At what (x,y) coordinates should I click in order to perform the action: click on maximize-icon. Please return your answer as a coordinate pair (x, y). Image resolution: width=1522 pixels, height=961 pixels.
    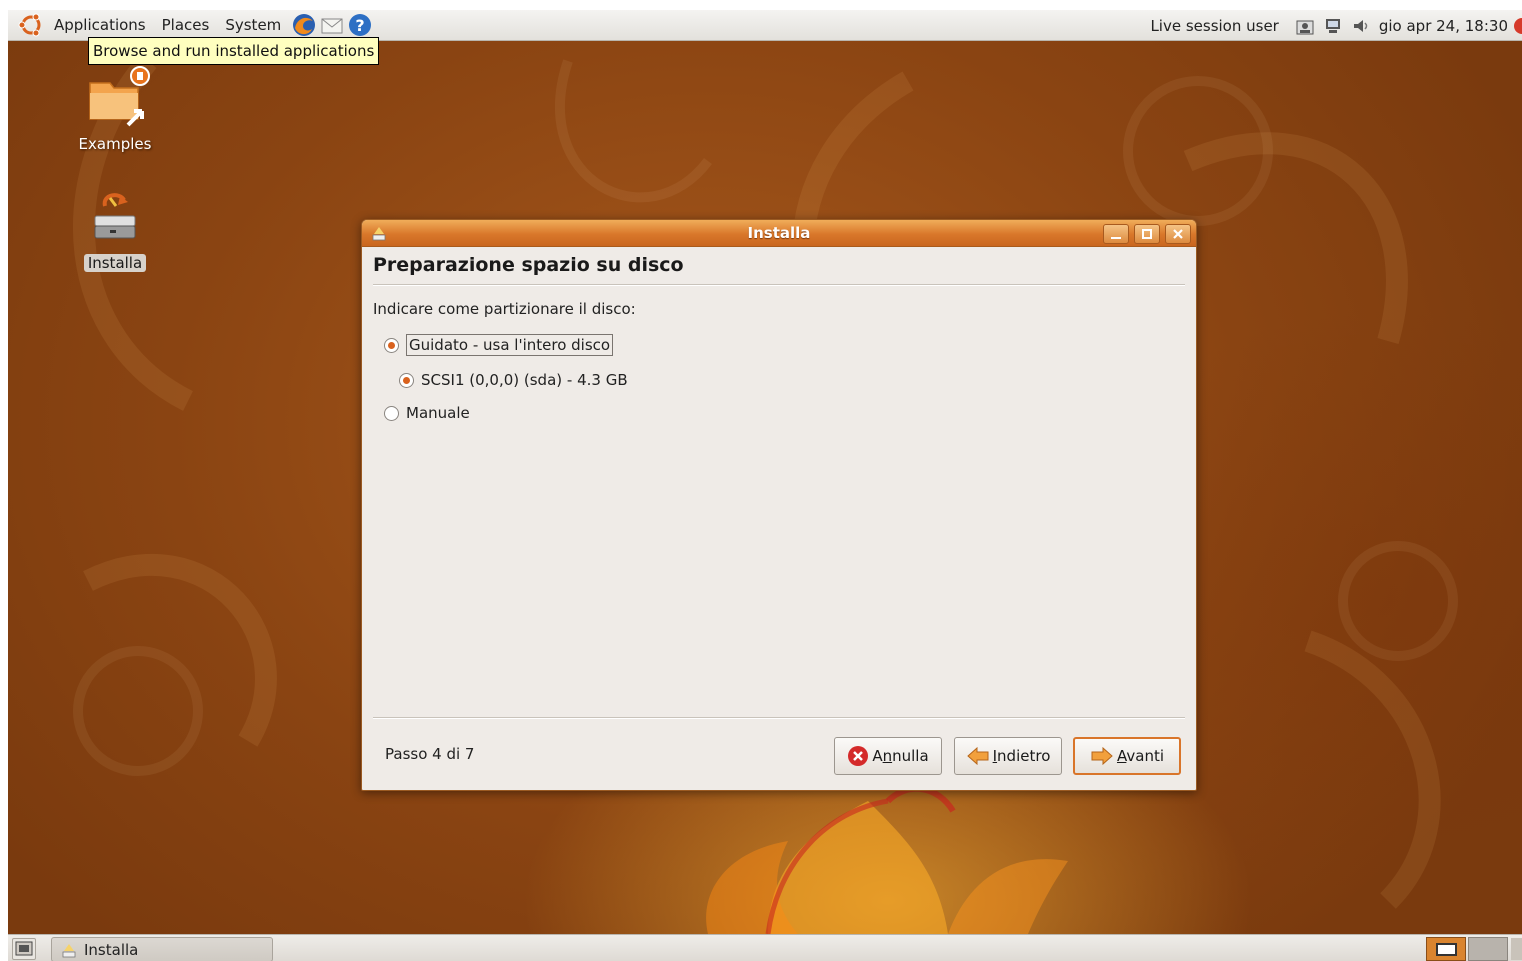
    Looking at the image, I should click on (1147, 234).